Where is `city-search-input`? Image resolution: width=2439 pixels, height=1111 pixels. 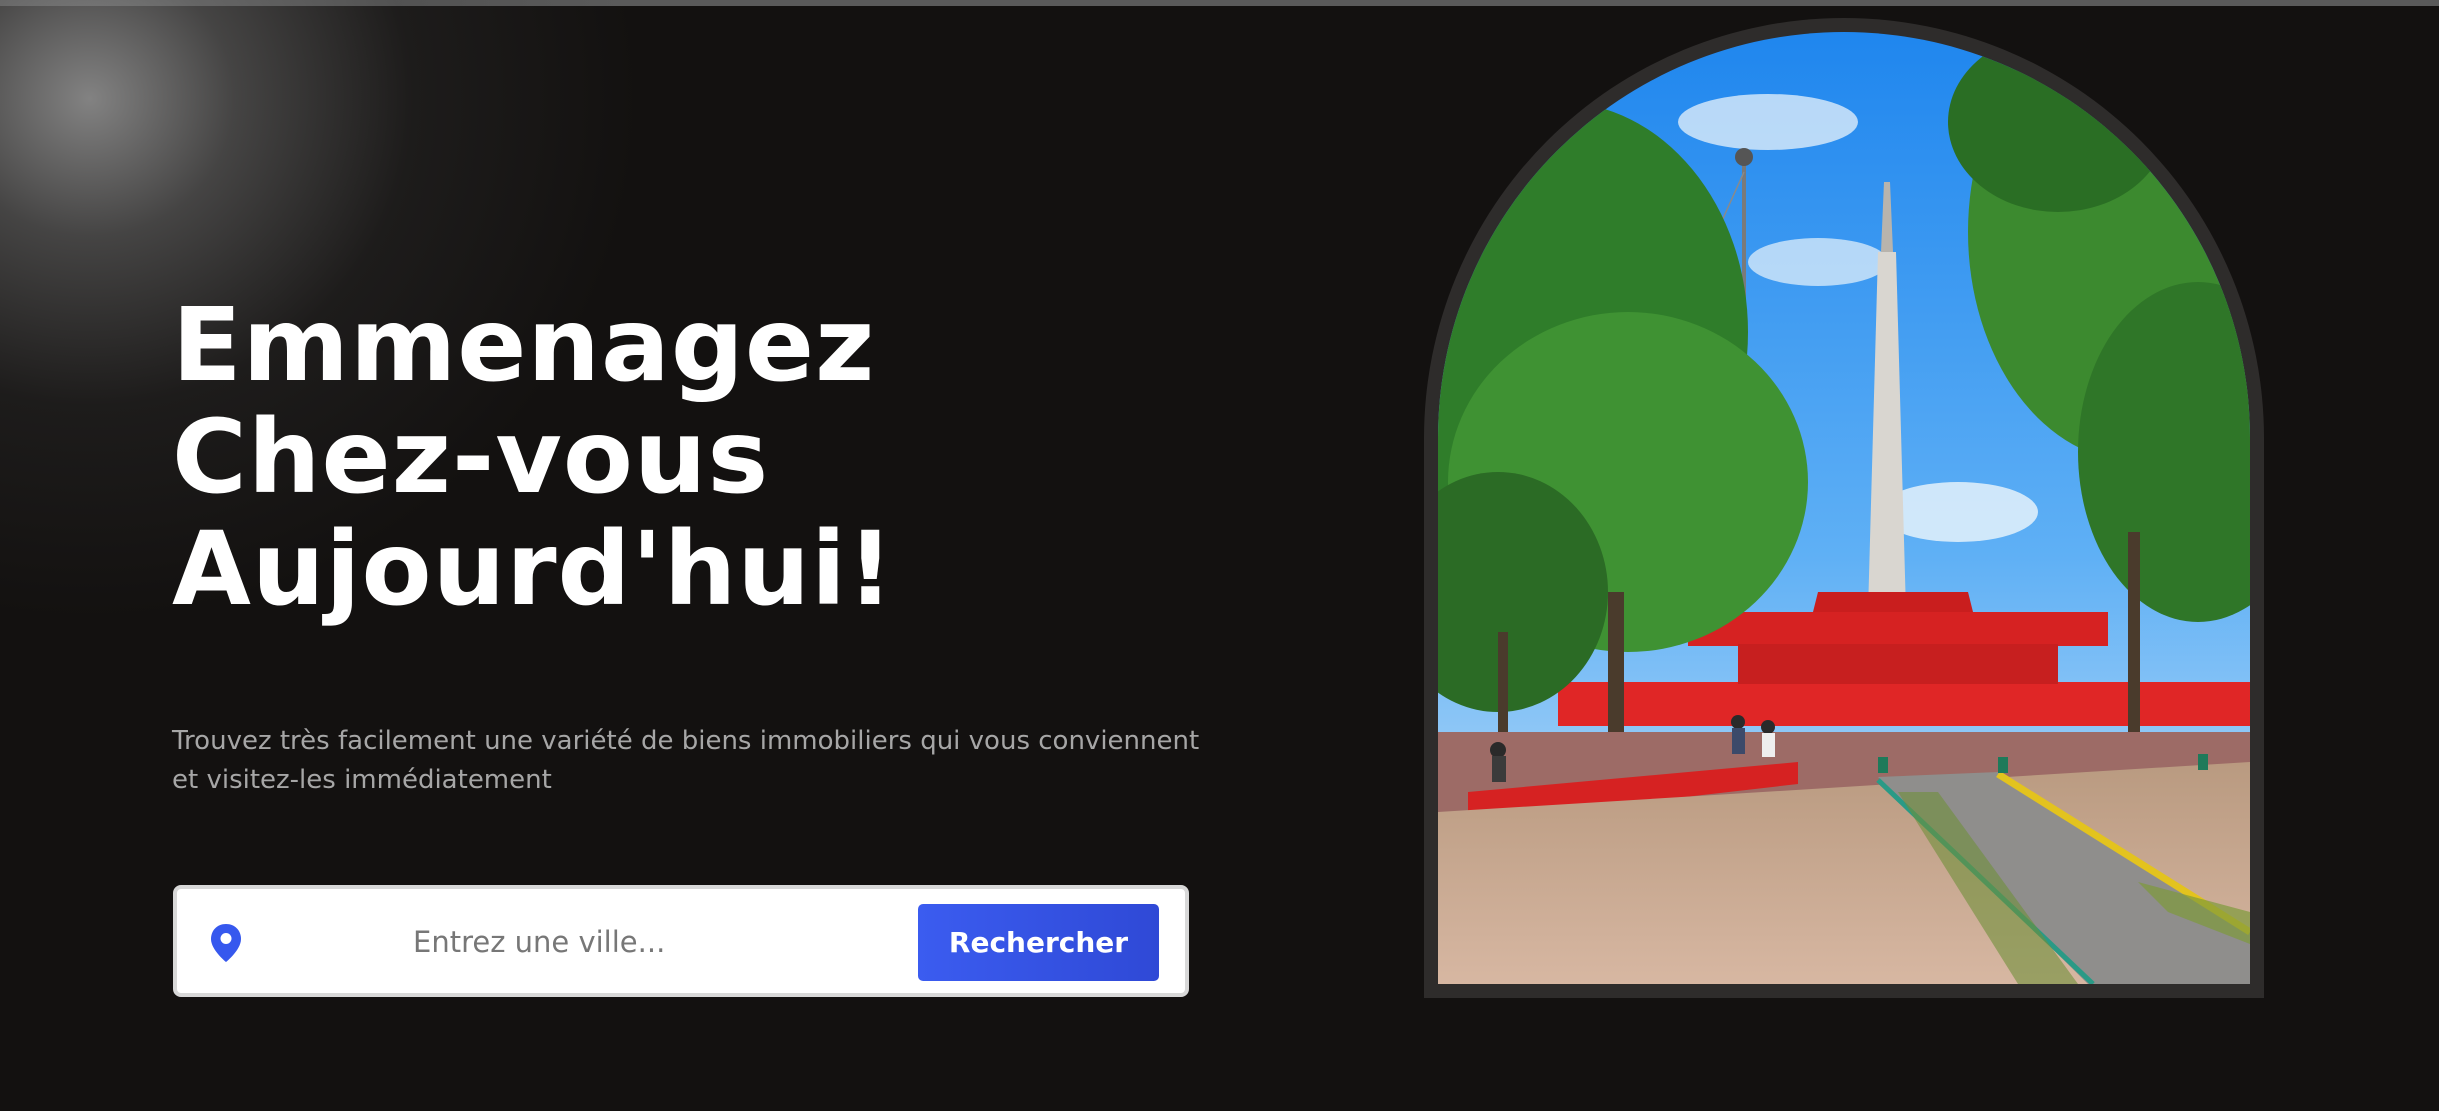
city-search-input is located at coordinates (617, 942).